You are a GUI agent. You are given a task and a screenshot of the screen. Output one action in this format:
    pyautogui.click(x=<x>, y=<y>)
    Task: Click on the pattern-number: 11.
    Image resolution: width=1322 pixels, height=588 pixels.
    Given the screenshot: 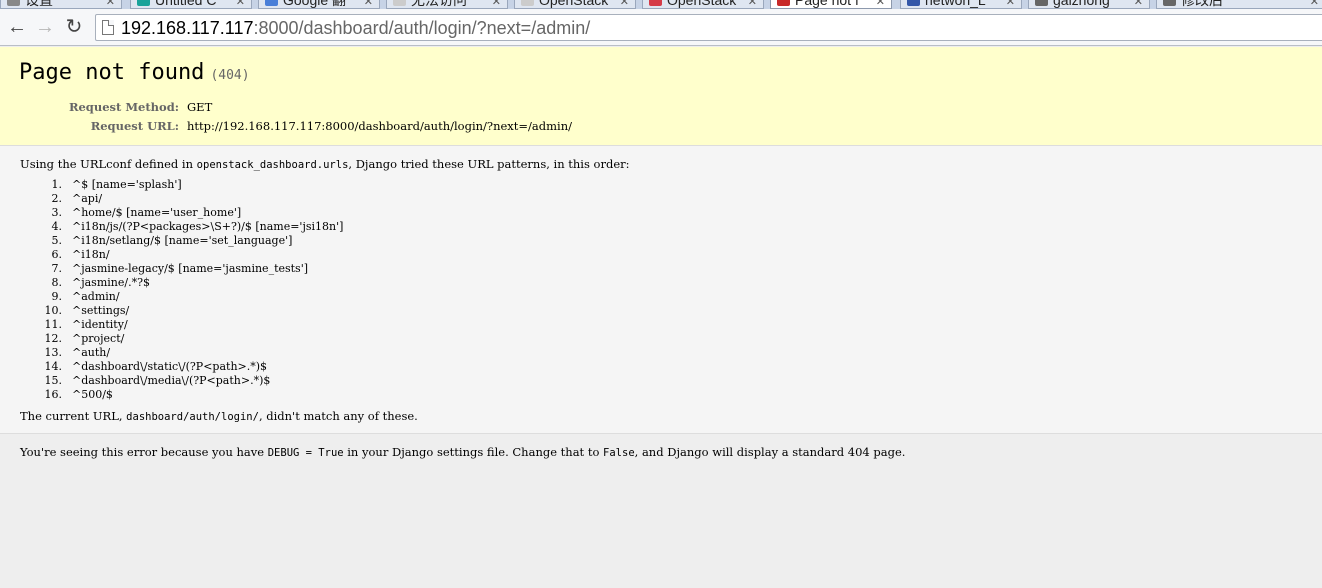 What is the action you would take?
    pyautogui.click(x=53, y=324)
    